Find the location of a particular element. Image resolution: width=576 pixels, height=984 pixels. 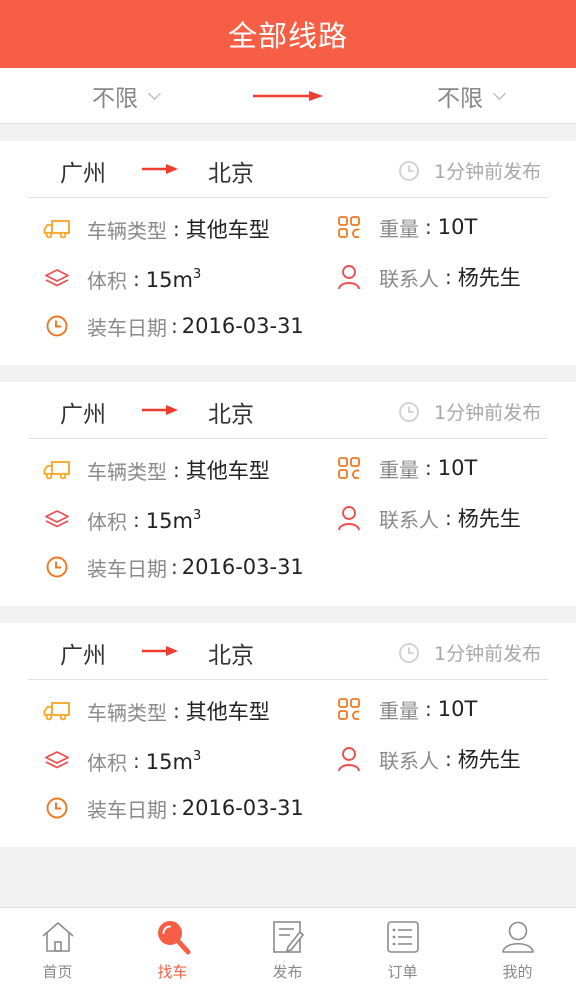

weight-value: 10T is located at coordinates (457, 709).